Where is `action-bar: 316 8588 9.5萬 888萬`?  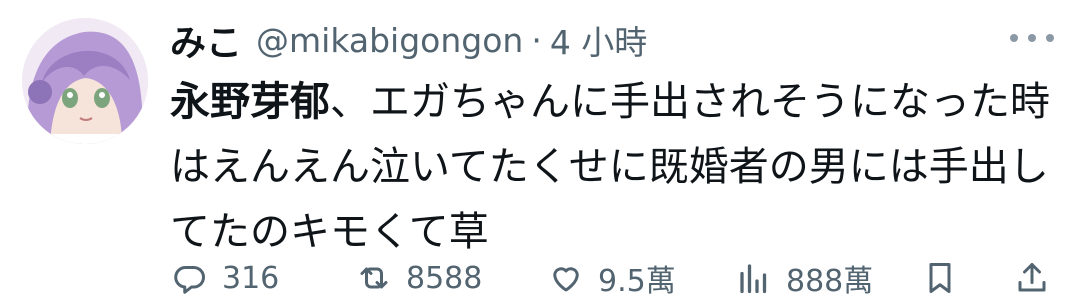 action-bar: 316 8588 9.5萬 888萬 is located at coordinates (540, 278).